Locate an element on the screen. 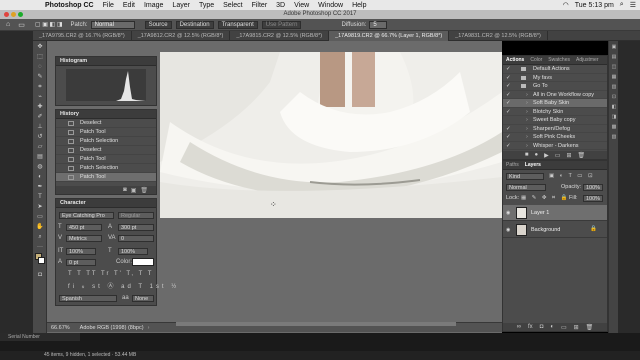 Image resolution: width=640 pixels, height=360 pixels. lock-icons: ▦ ✎ ✥ ⌗ 🔒 is located at coordinates (545, 198).